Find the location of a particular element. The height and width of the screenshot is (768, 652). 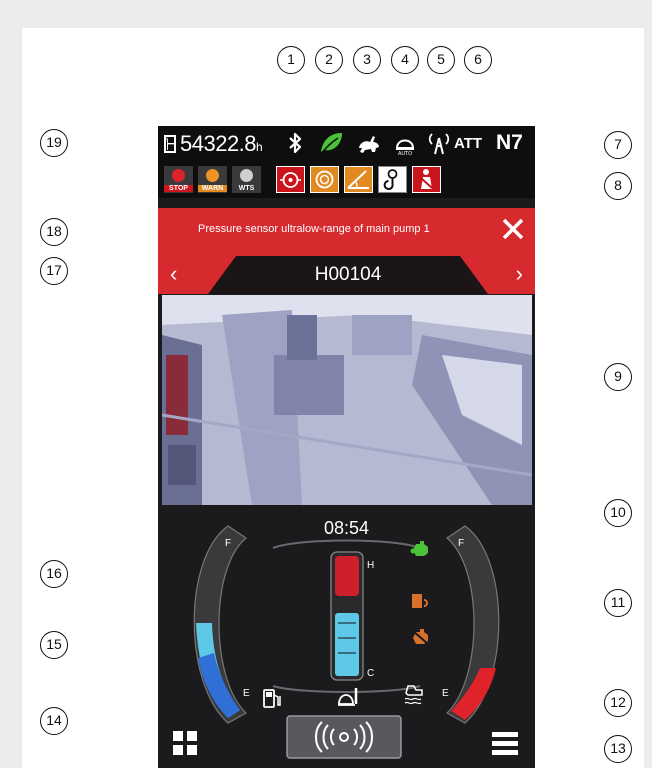

hour-meter-unit: h is located at coordinates (259, 147).